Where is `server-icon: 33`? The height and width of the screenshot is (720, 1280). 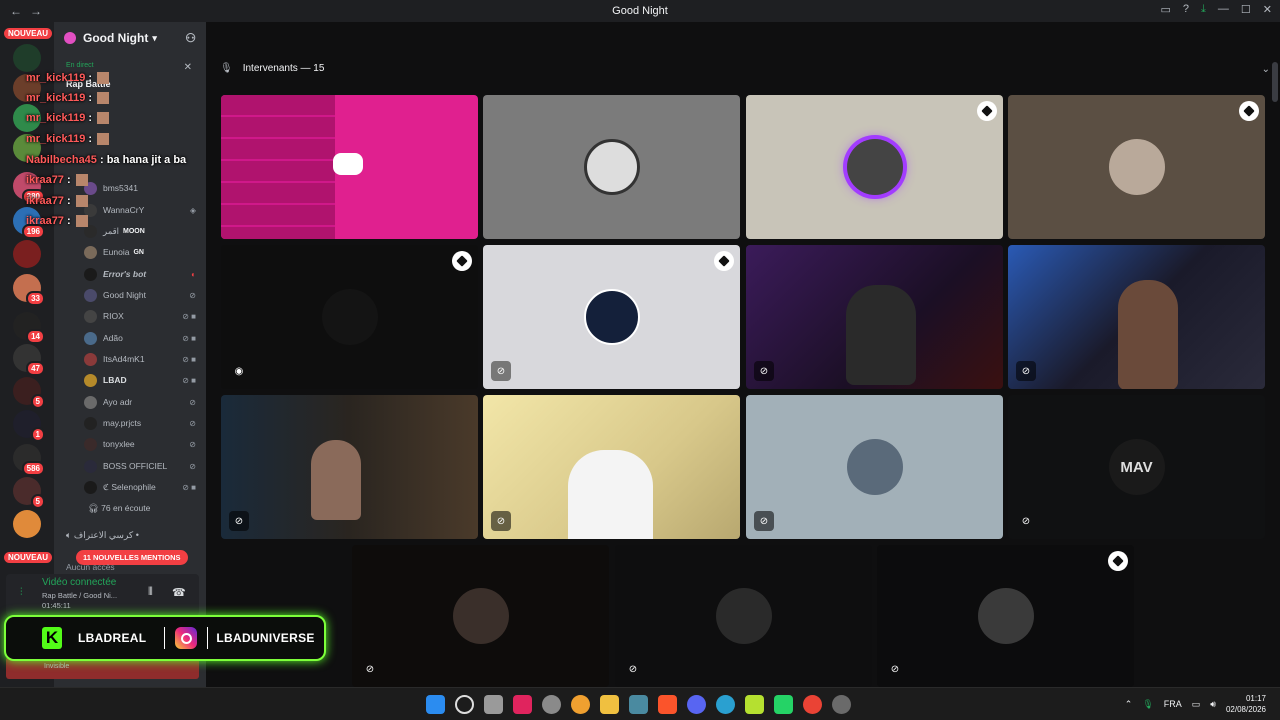 server-icon: 33 is located at coordinates (29, 290).